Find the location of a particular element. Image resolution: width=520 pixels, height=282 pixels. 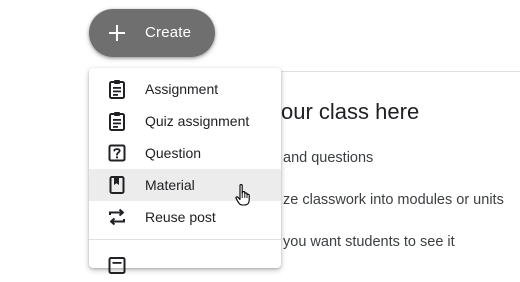

menu-item-assignment: Assignment is located at coordinates (185, 89).